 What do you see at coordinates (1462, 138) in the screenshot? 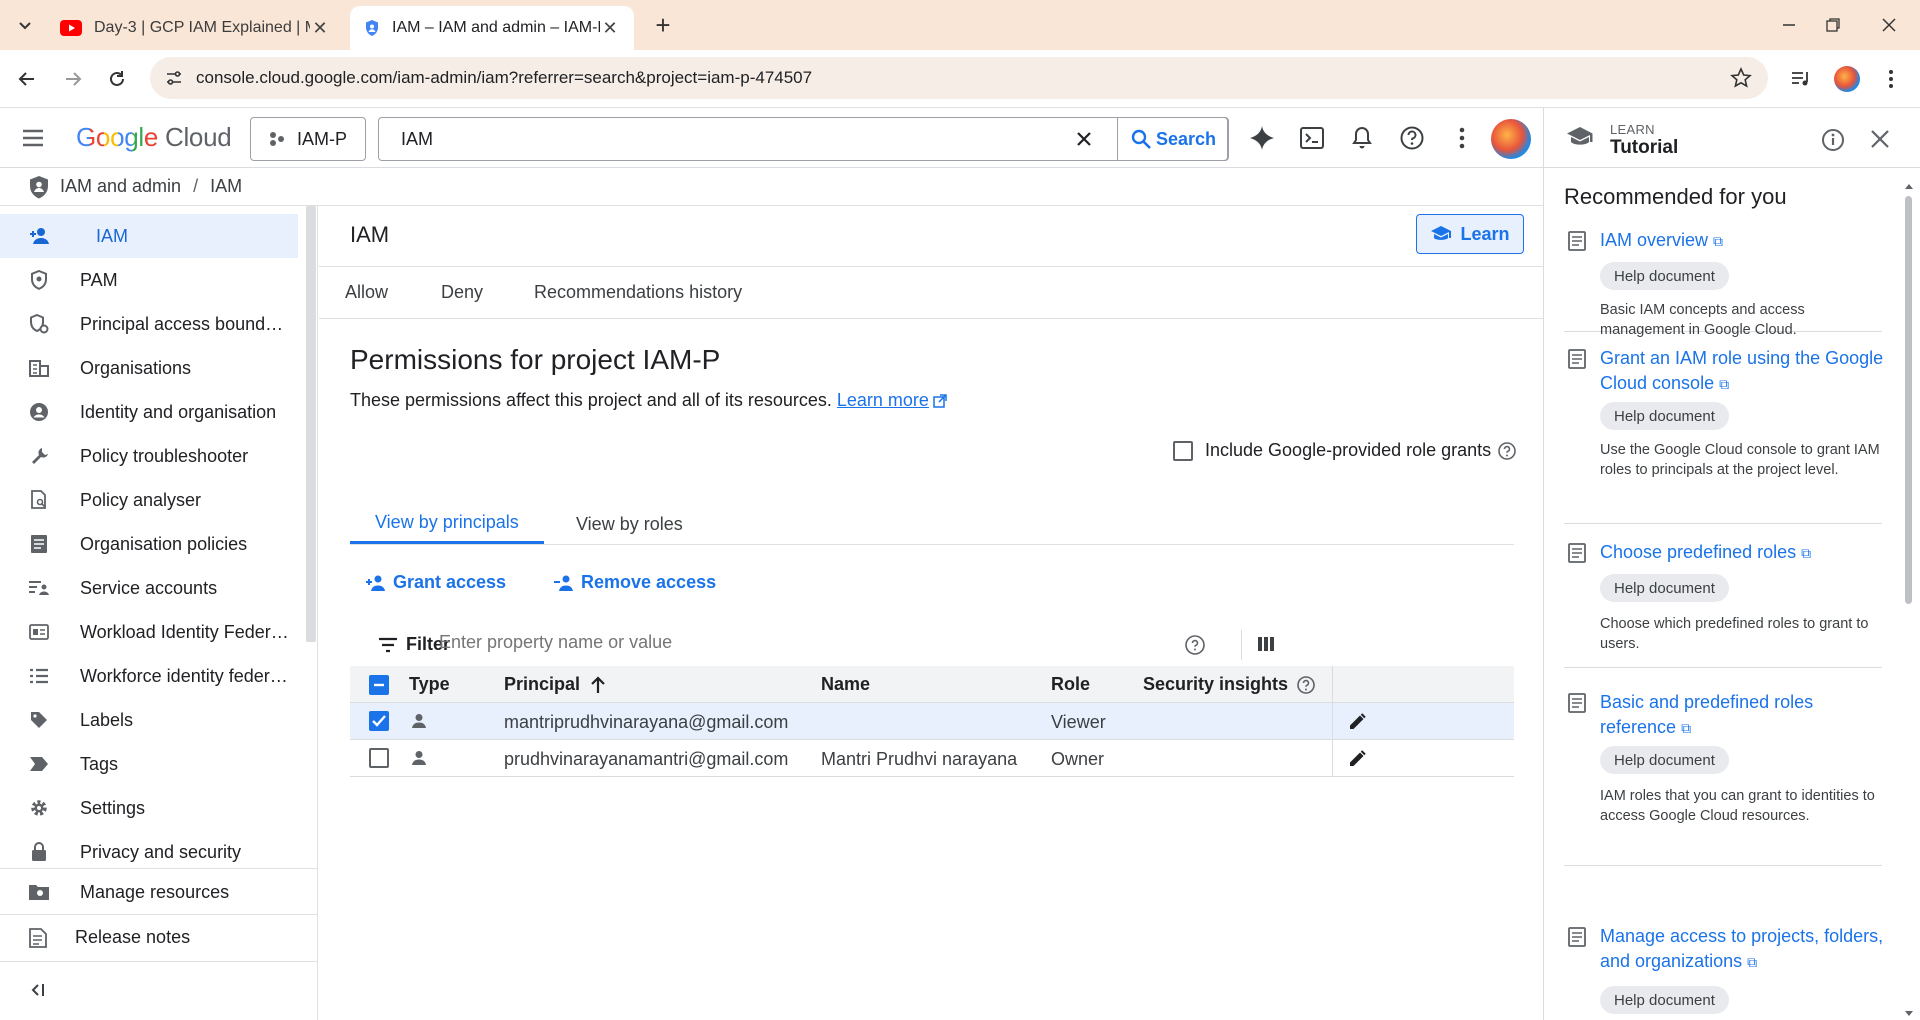
I see `more-vert-icon` at bounding box center [1462, 138].